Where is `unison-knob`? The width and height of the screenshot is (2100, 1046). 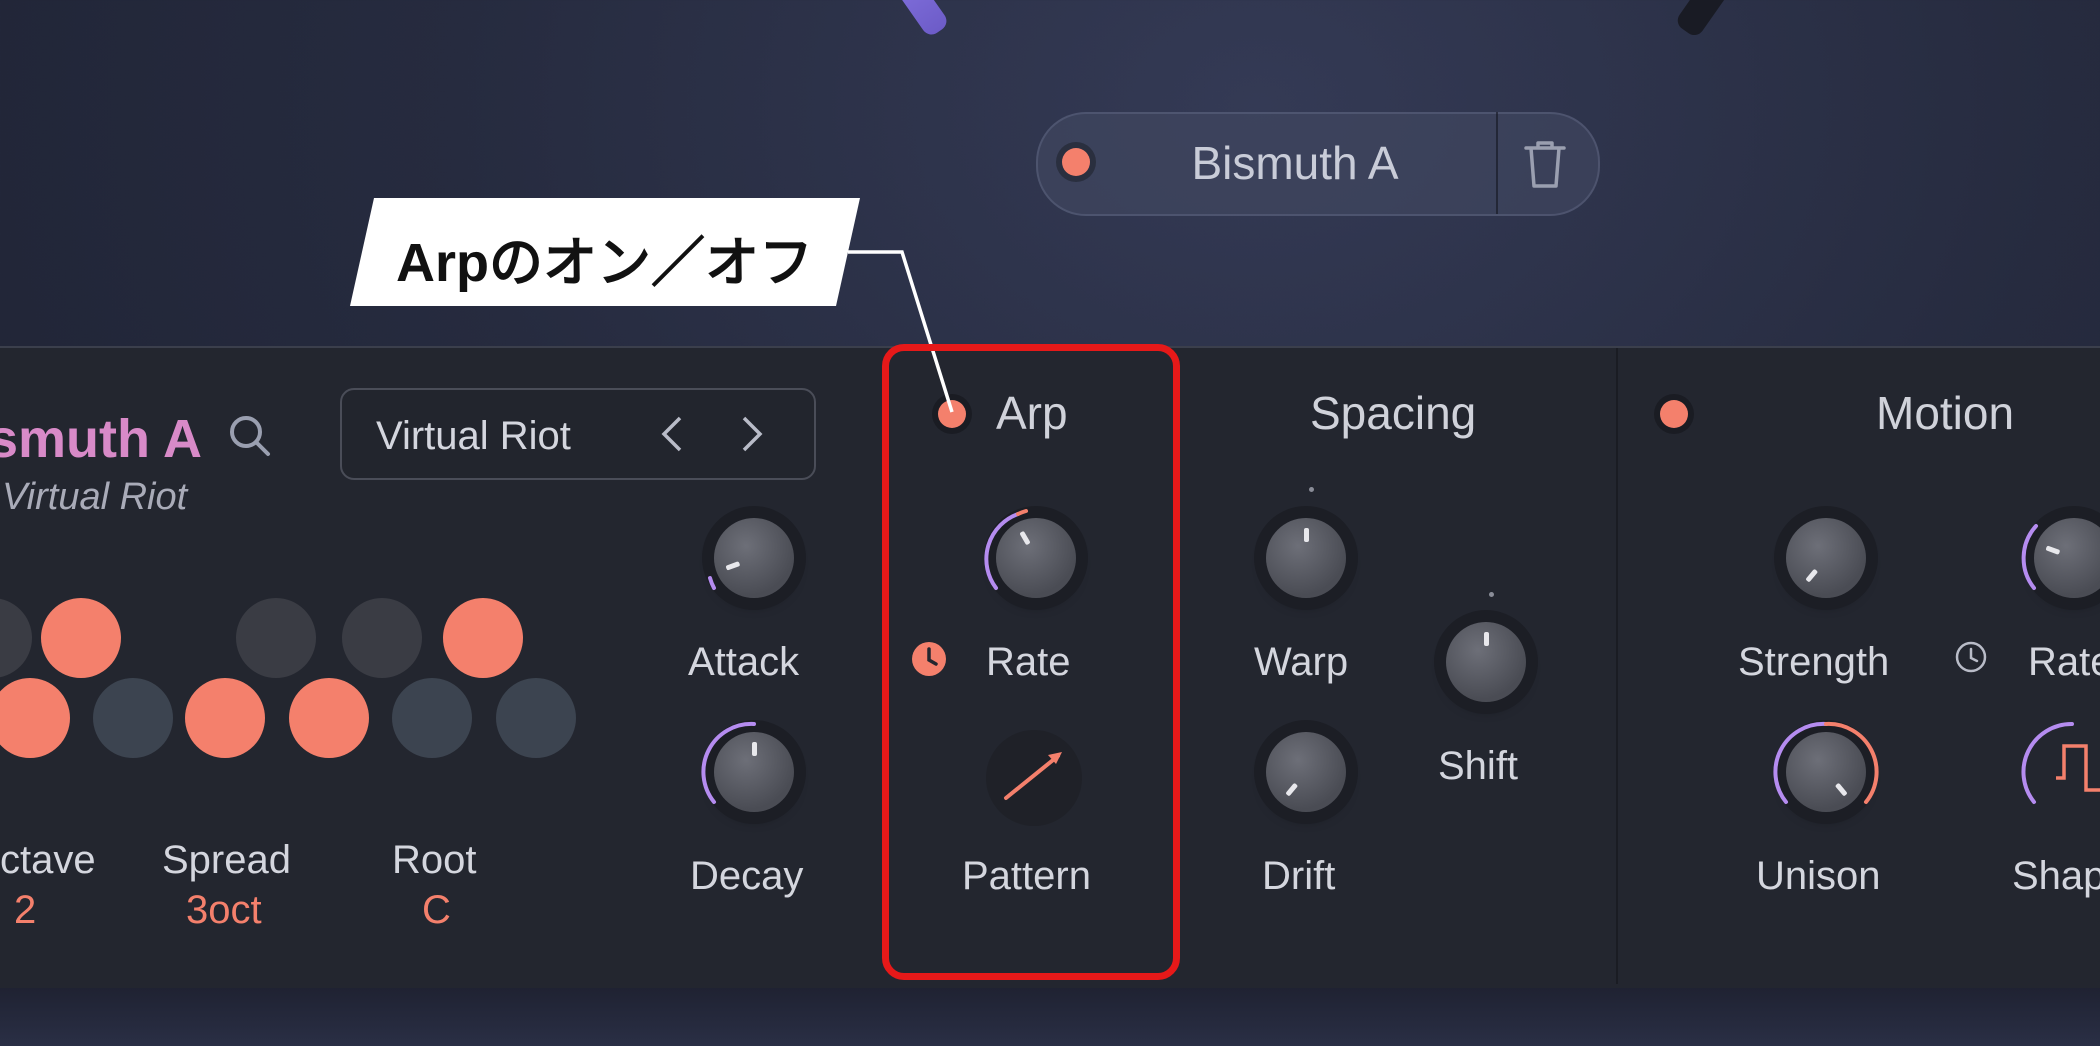
unison-knob is located at coordinates (1826, 772).